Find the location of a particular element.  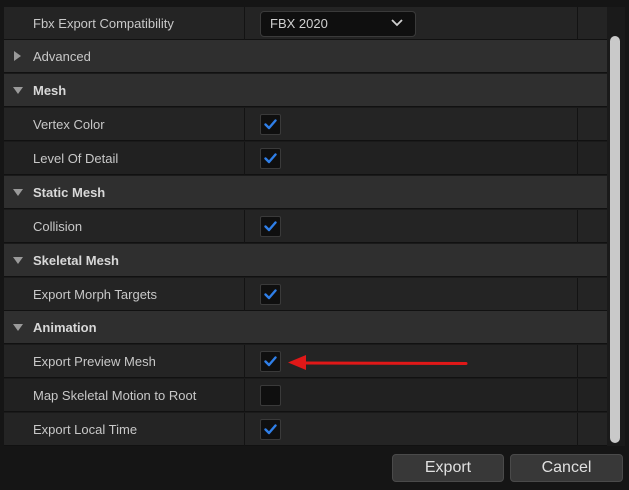

row-level-of-detail: Level Of Detail is located at coordinates (305, 158).